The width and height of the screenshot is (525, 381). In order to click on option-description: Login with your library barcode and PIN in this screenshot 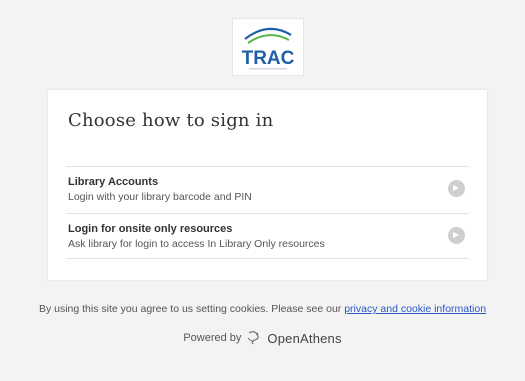, I will do `click(160, 197)`.